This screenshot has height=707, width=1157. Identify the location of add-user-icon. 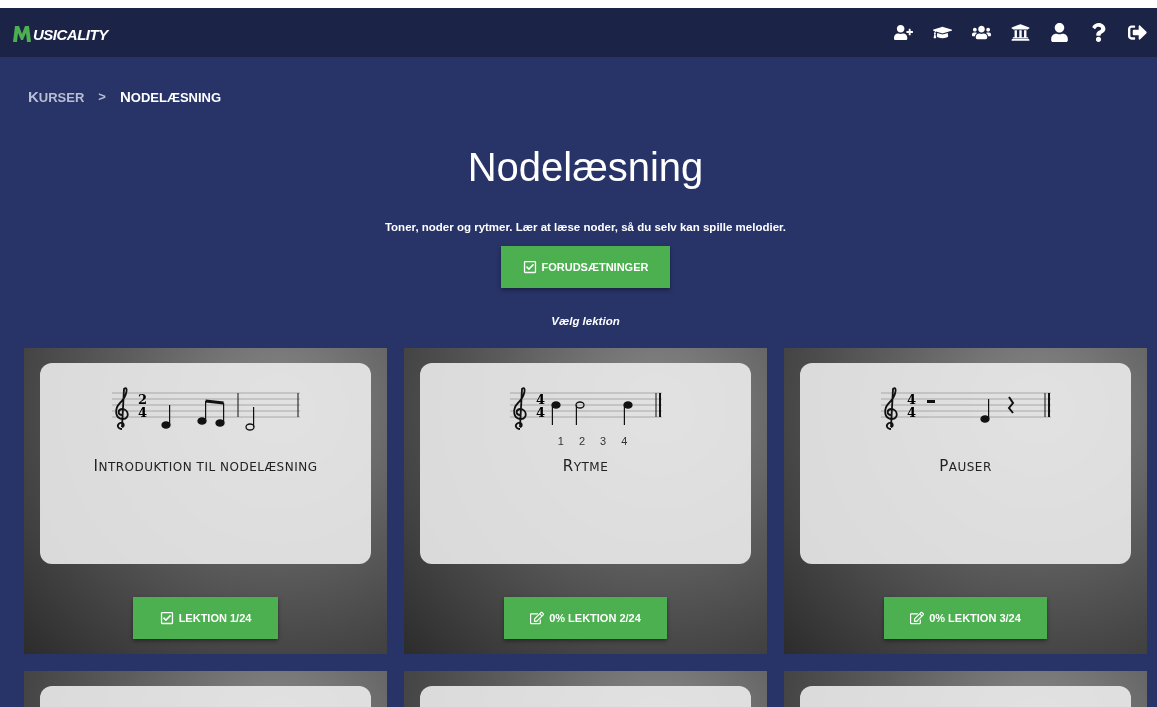
(903, 32).